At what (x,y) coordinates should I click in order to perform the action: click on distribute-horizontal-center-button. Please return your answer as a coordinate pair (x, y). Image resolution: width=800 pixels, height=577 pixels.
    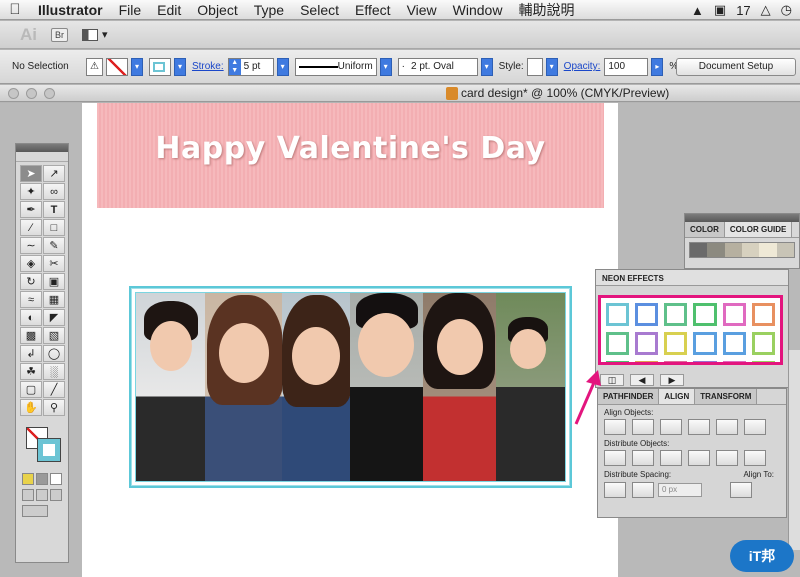
    Looking at the image, I should click on (727, 458).